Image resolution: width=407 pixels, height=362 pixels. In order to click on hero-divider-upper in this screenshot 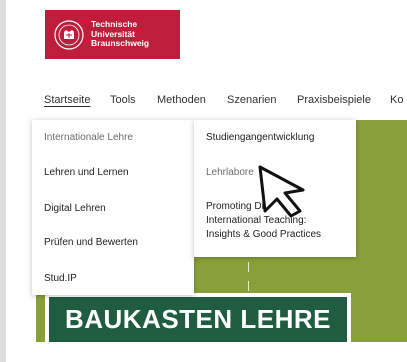, I will do `click(248, 267)`.